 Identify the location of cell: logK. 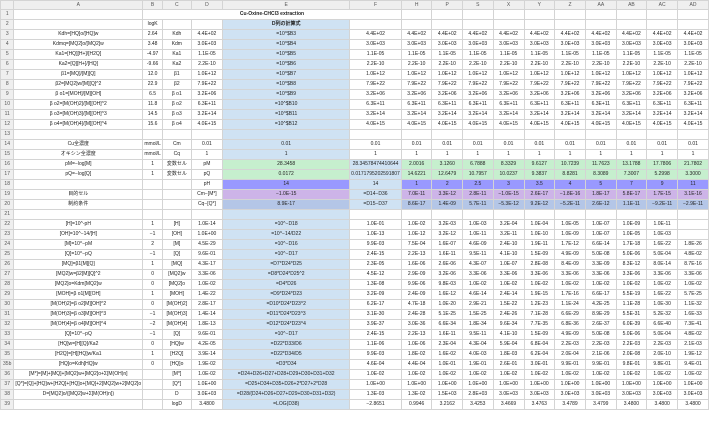
(153, 24).